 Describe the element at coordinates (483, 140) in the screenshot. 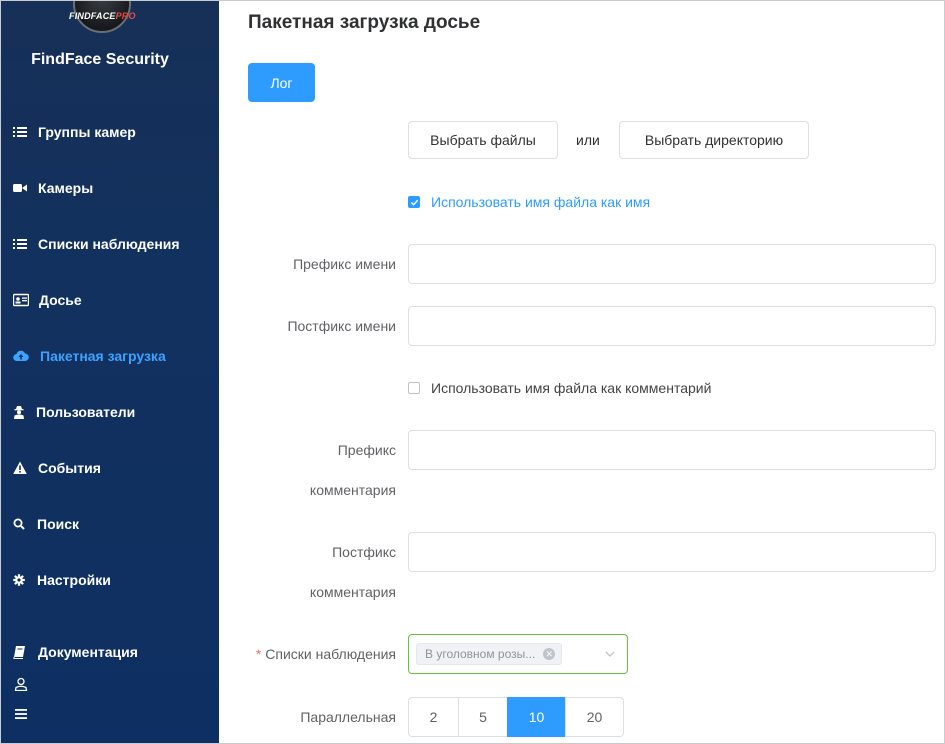

I see `choose-files-button: Выбрать файлы` at that location.